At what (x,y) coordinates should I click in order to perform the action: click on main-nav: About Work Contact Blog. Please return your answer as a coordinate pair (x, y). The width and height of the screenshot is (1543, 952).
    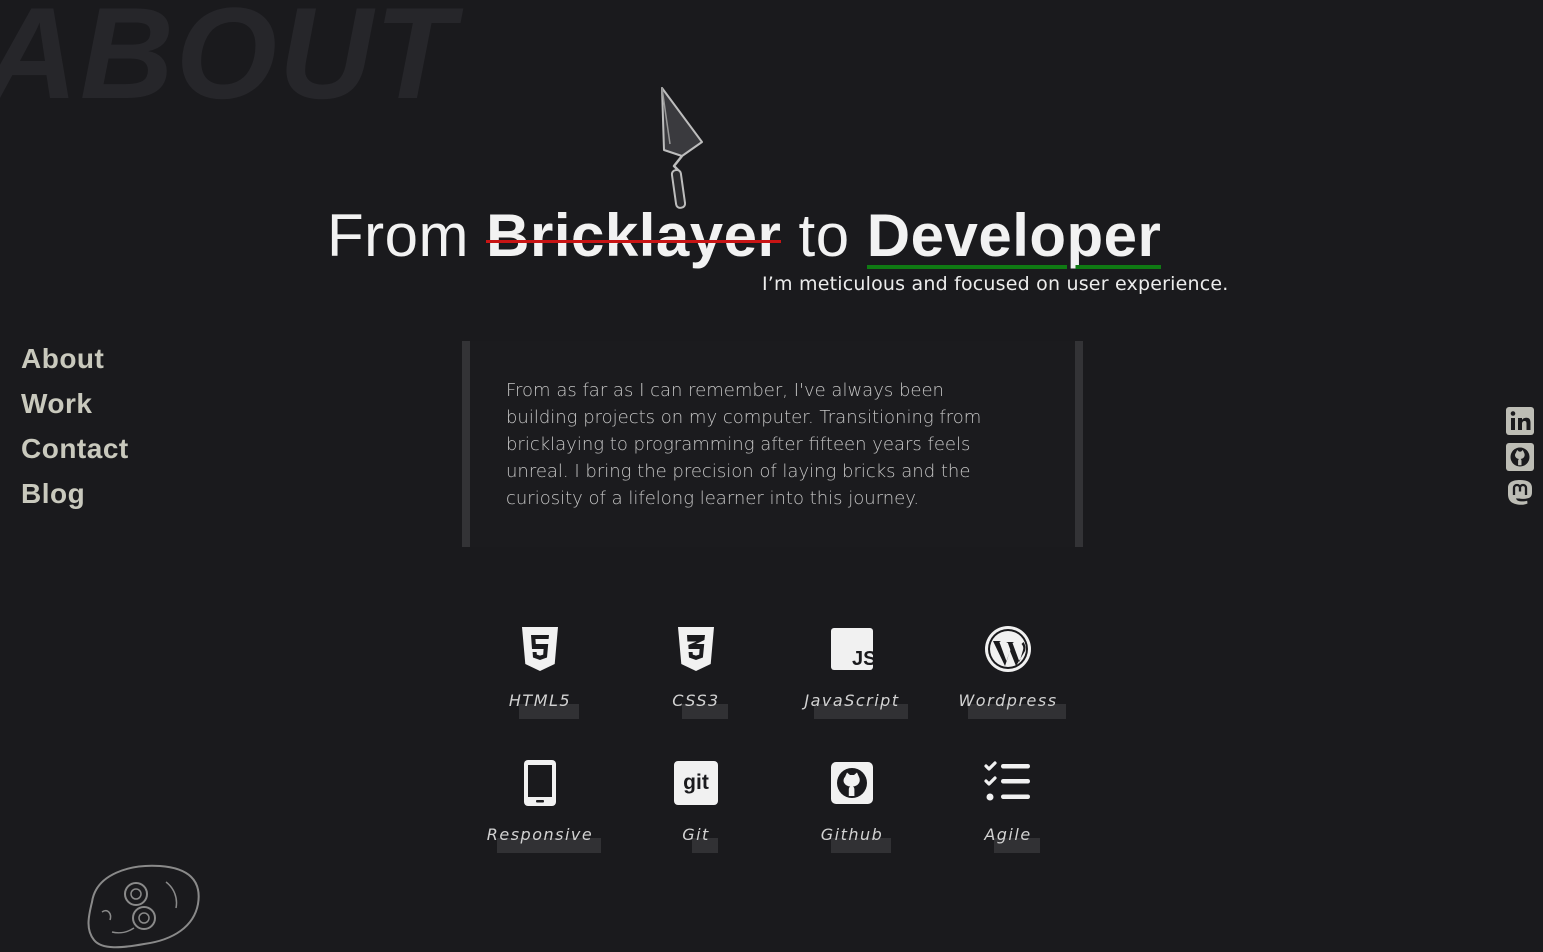
    Looking at the image, I should click on (75, 426).